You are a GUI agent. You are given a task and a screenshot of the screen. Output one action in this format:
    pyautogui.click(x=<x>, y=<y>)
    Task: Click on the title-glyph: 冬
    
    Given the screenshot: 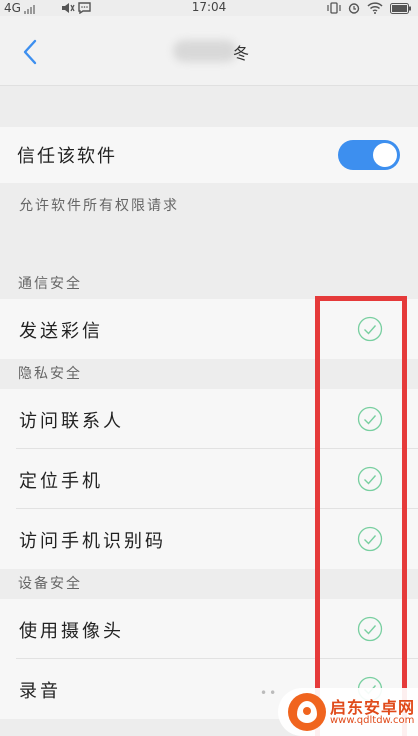 What is the action you would take?
    pyautogui.click(x=241, y=53)
    